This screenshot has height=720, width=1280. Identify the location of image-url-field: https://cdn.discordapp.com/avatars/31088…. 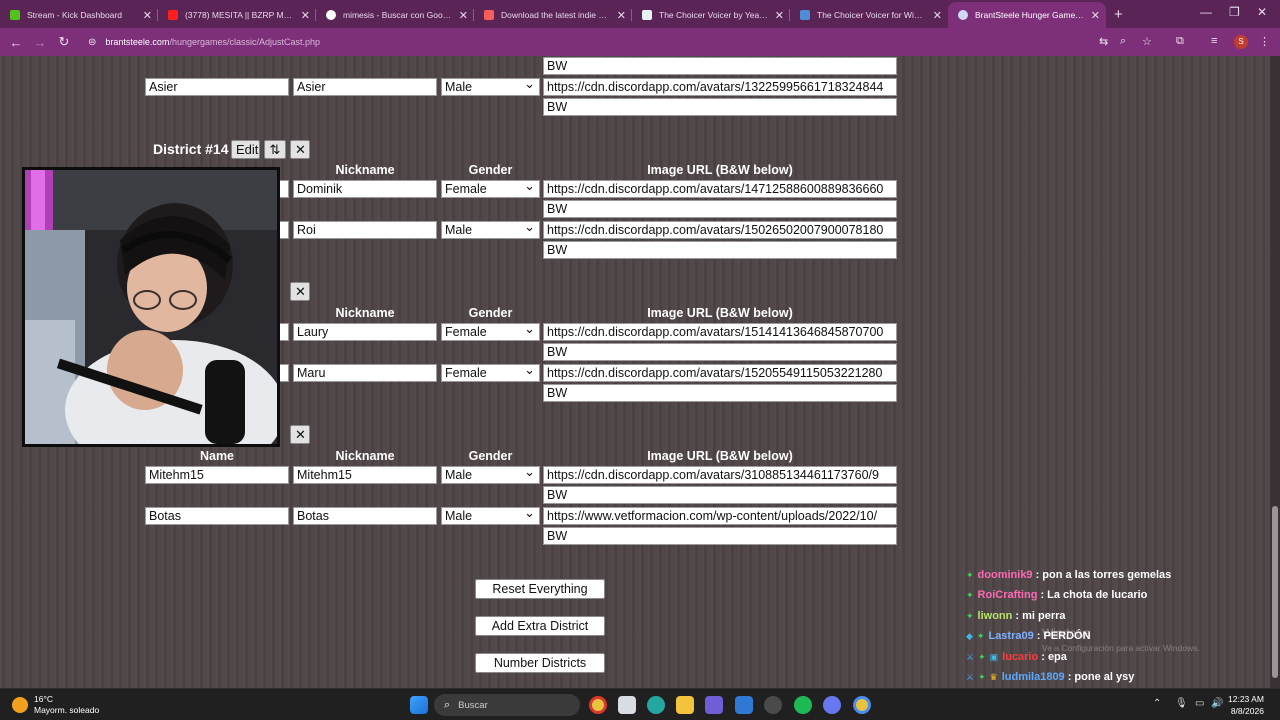
(720, 475).